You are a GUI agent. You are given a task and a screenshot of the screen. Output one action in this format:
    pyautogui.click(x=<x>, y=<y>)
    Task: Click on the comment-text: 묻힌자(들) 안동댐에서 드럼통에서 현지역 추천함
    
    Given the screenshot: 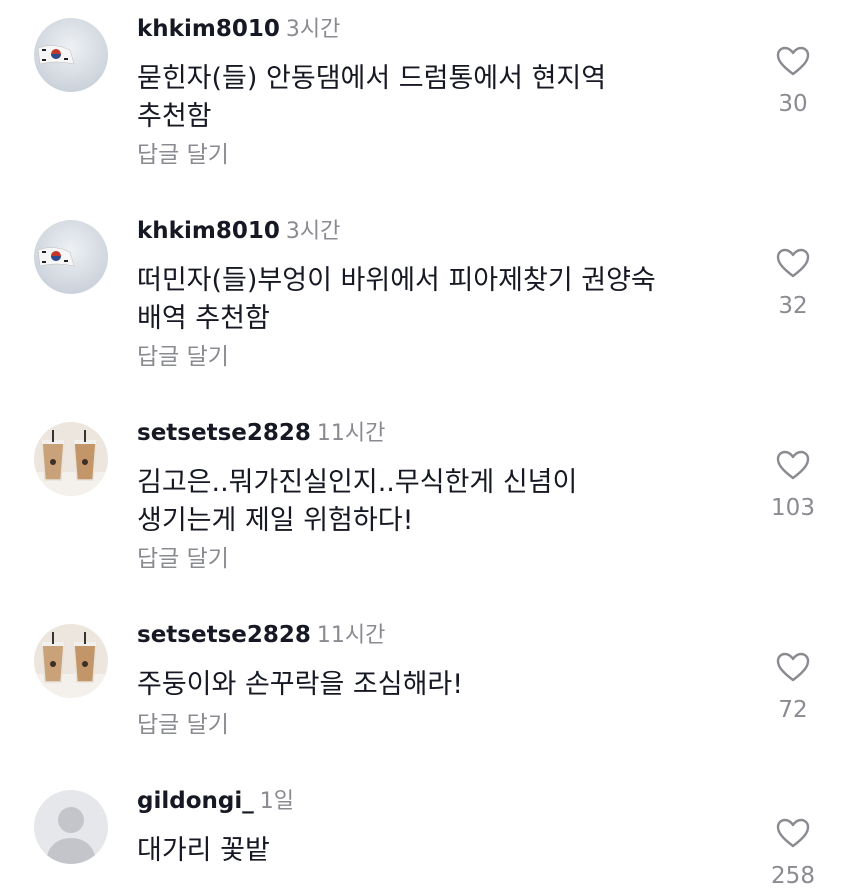 What is the action you would take?
    pyautogui.click(x=432, y=98)
    